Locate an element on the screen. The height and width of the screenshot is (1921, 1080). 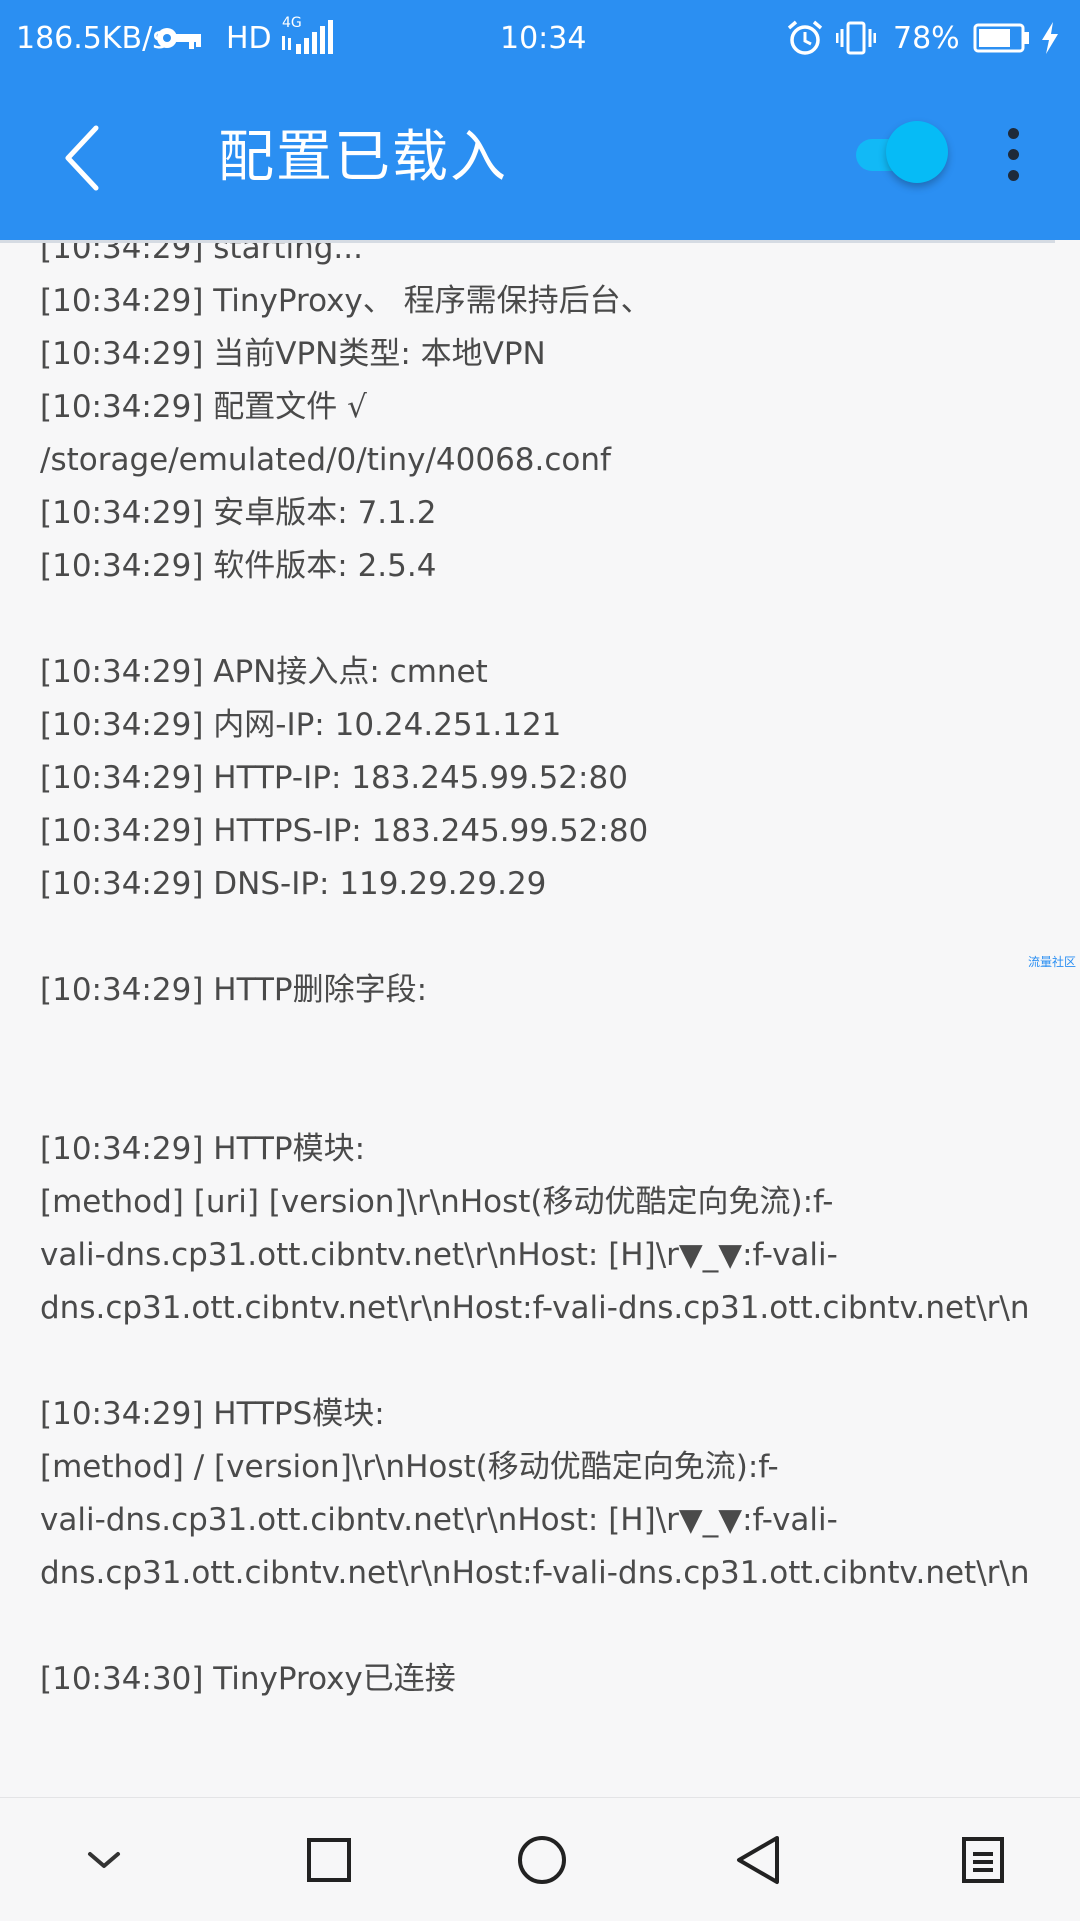
log-line: [10:34:29] 内网-IP: 10.24.251.121 is located at coordinates (301, 725).